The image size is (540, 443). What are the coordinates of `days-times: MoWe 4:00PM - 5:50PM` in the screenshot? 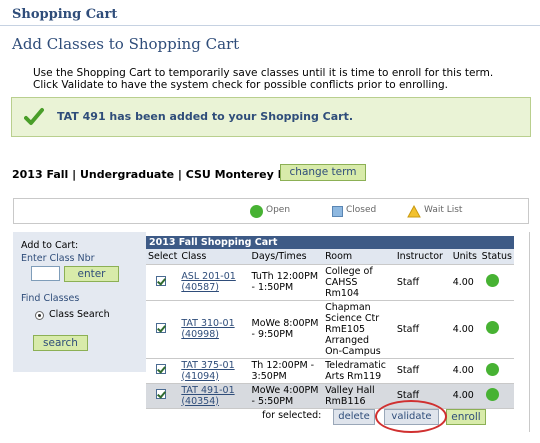 It's located at (286, 396).